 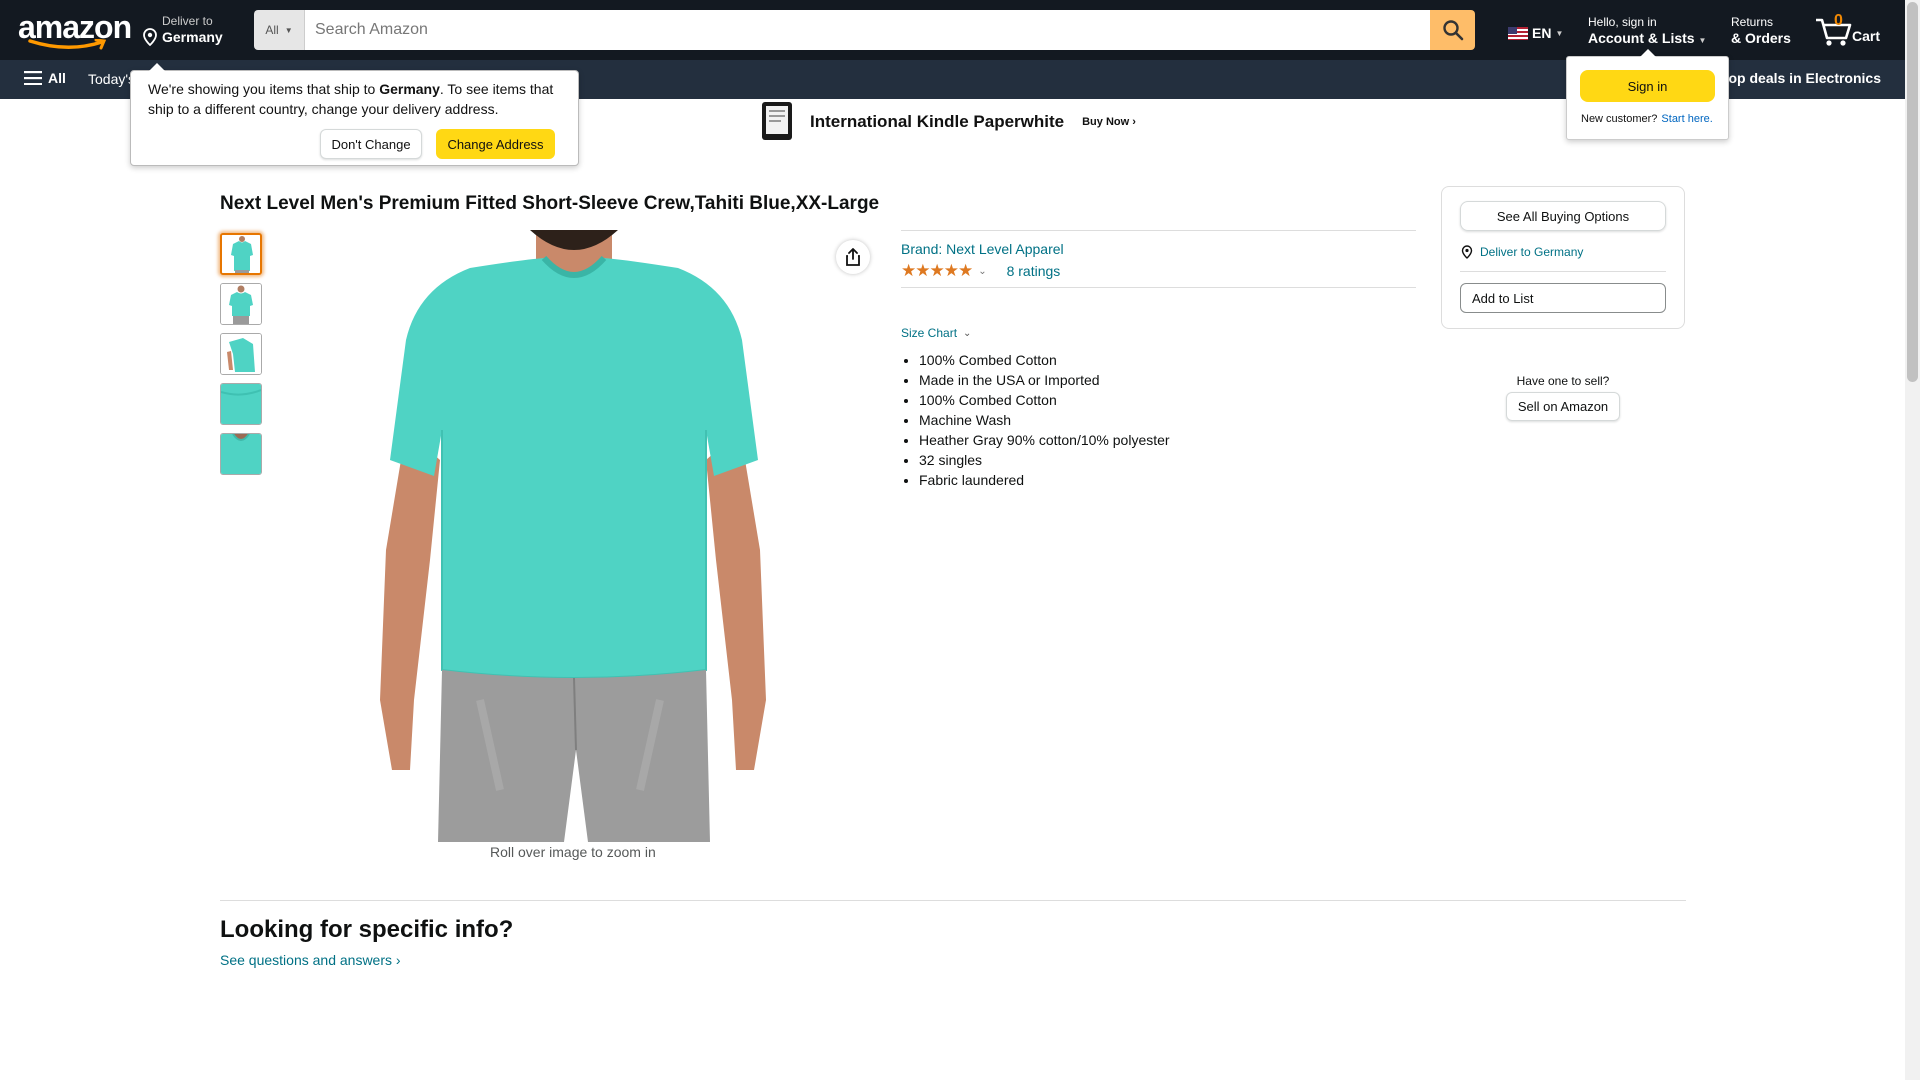 I want to click on hamburger-menu-icon, so click(x=33, y=78).